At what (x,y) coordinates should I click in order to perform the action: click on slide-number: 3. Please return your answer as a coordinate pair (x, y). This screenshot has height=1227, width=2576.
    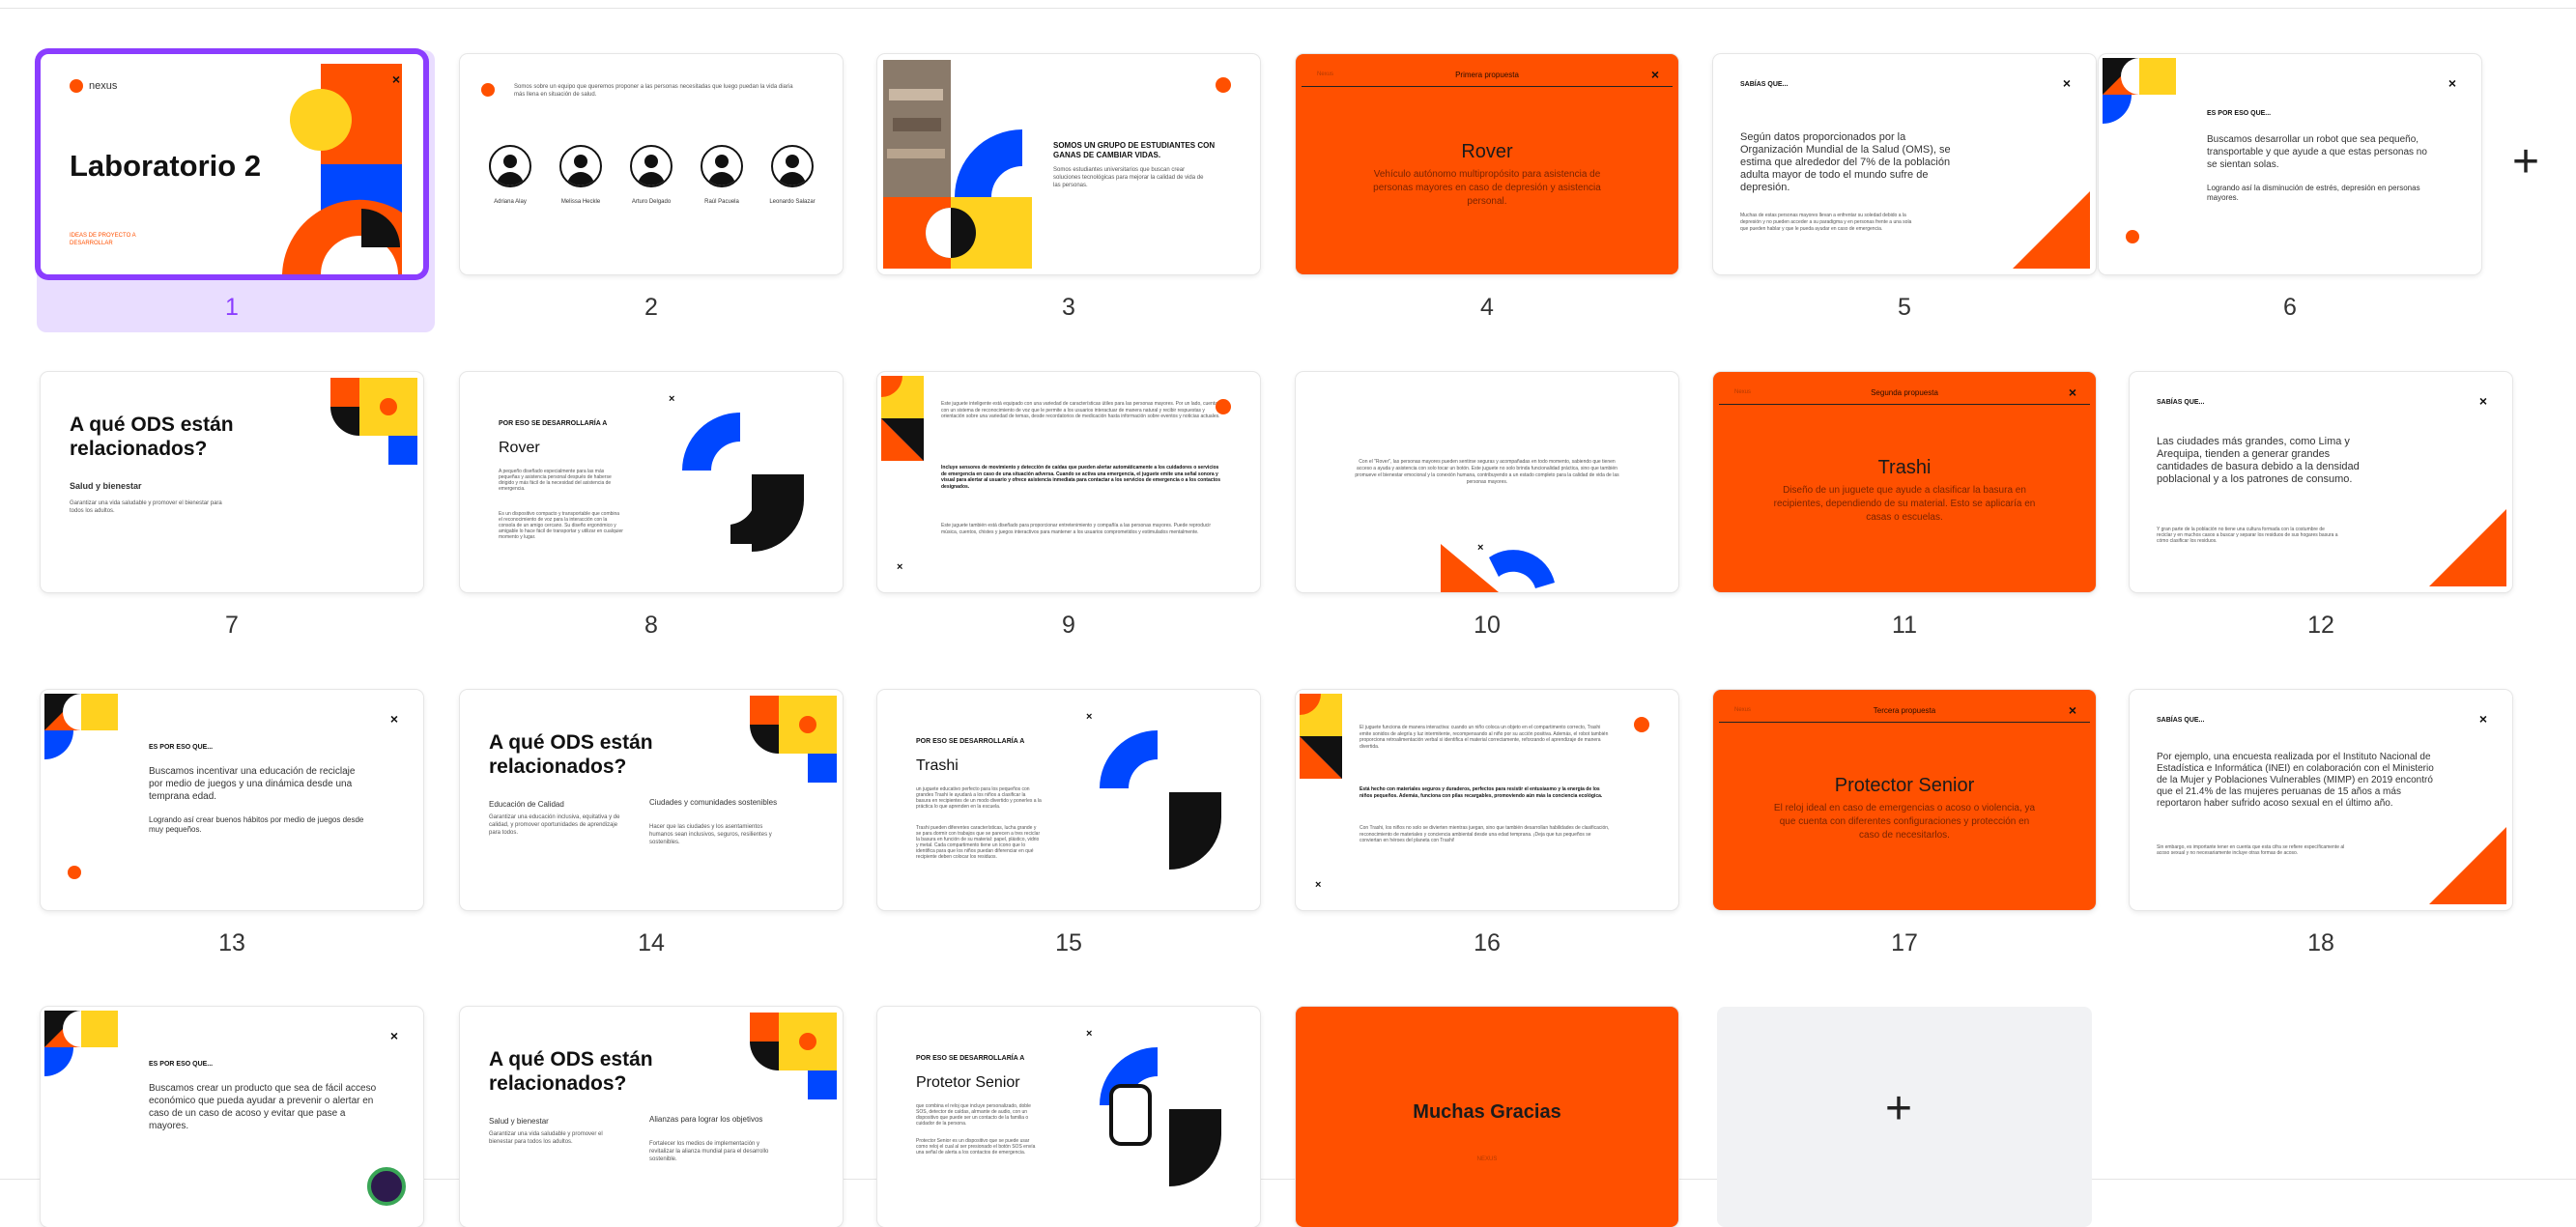
    Looking at the image, I should click on (1069, 307).